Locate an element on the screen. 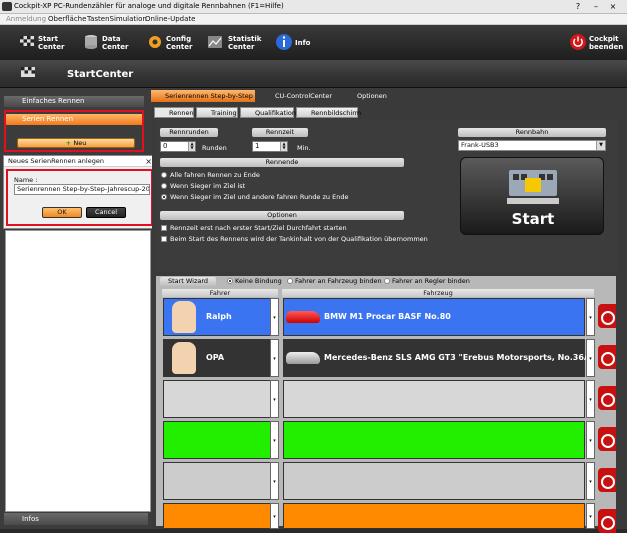 This screenshot has height=533, width=627. radio-fahrer-regler is located at coordinates (387, 281).